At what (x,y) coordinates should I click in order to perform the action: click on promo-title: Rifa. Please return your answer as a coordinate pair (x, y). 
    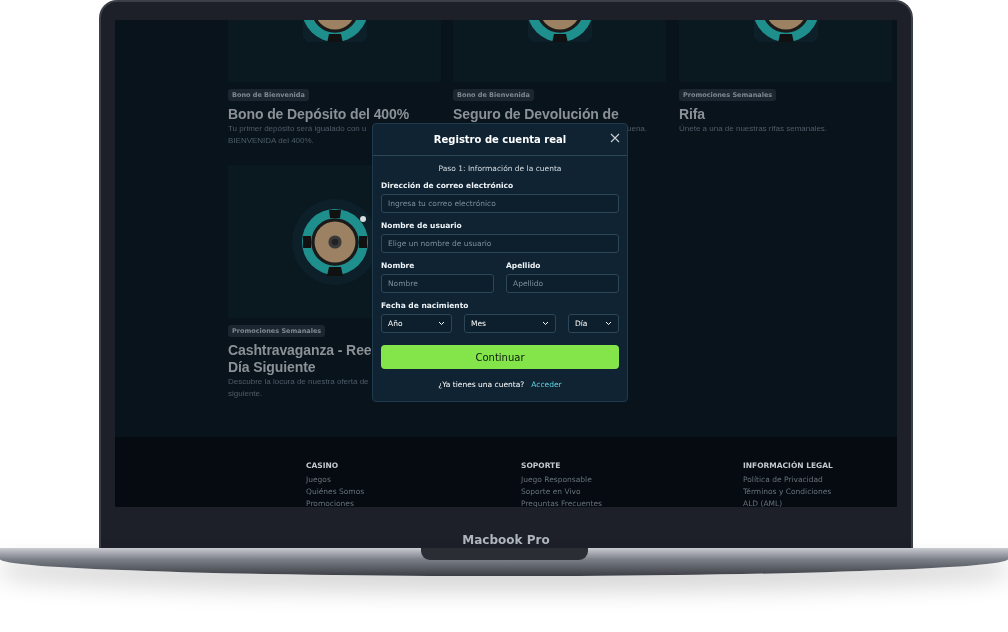
    Looking at the image, I should click on (692, 114).